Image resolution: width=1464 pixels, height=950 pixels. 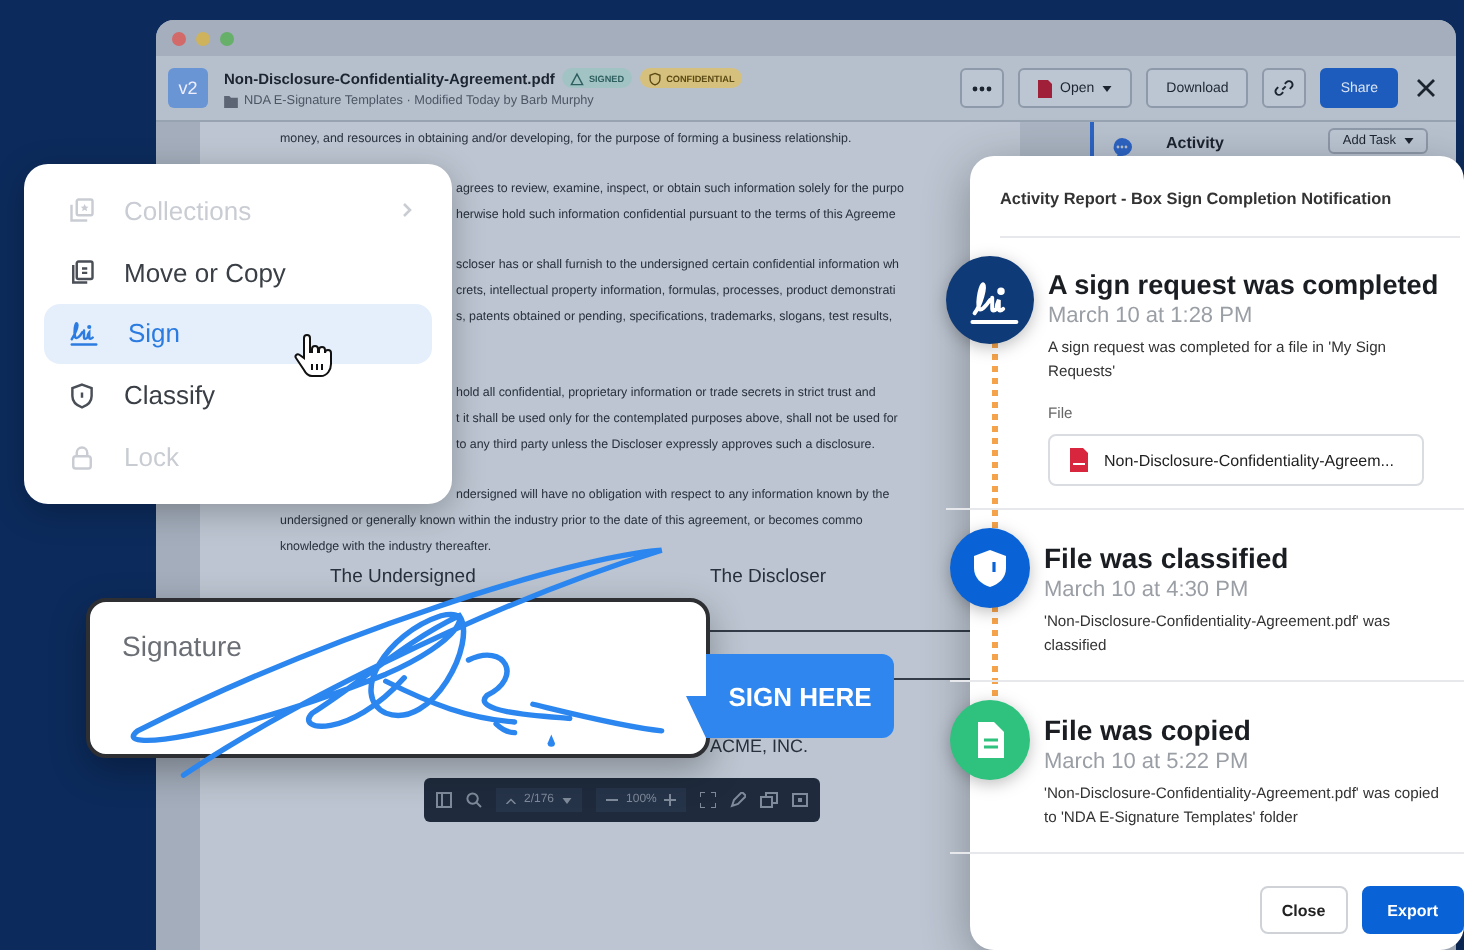 I want to click on pdf-file-icon, so click(x=1079, y=460).